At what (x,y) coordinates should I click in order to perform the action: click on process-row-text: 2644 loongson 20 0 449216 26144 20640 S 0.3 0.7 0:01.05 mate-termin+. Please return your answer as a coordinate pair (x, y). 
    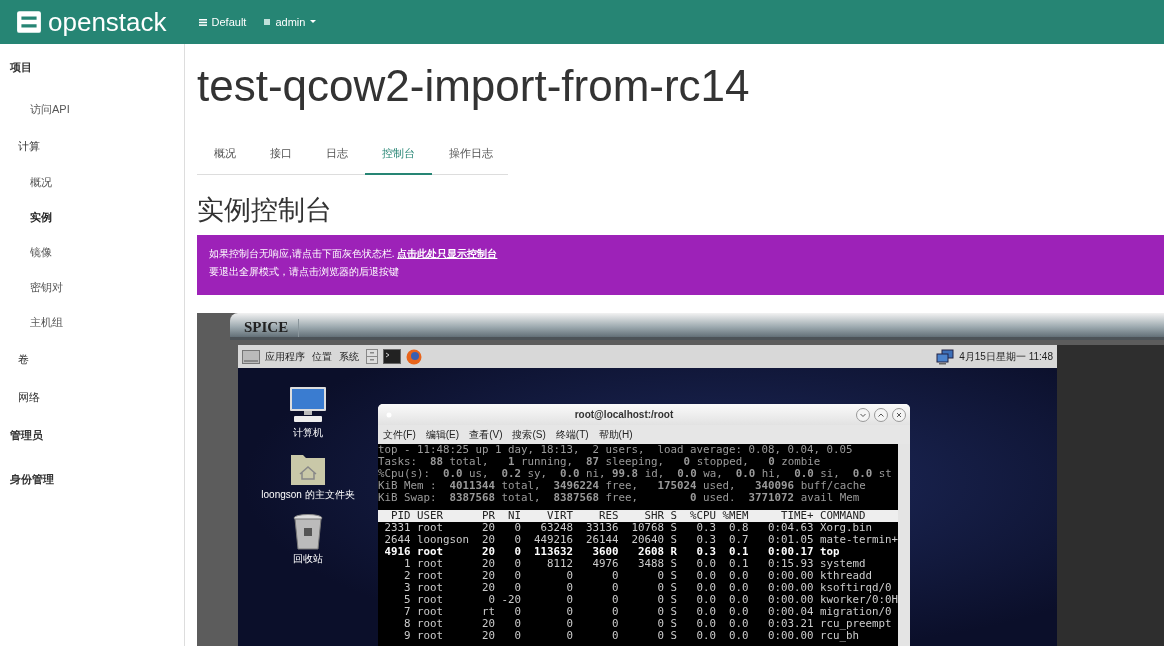
    Looking at the image, I should click on (640, 540).